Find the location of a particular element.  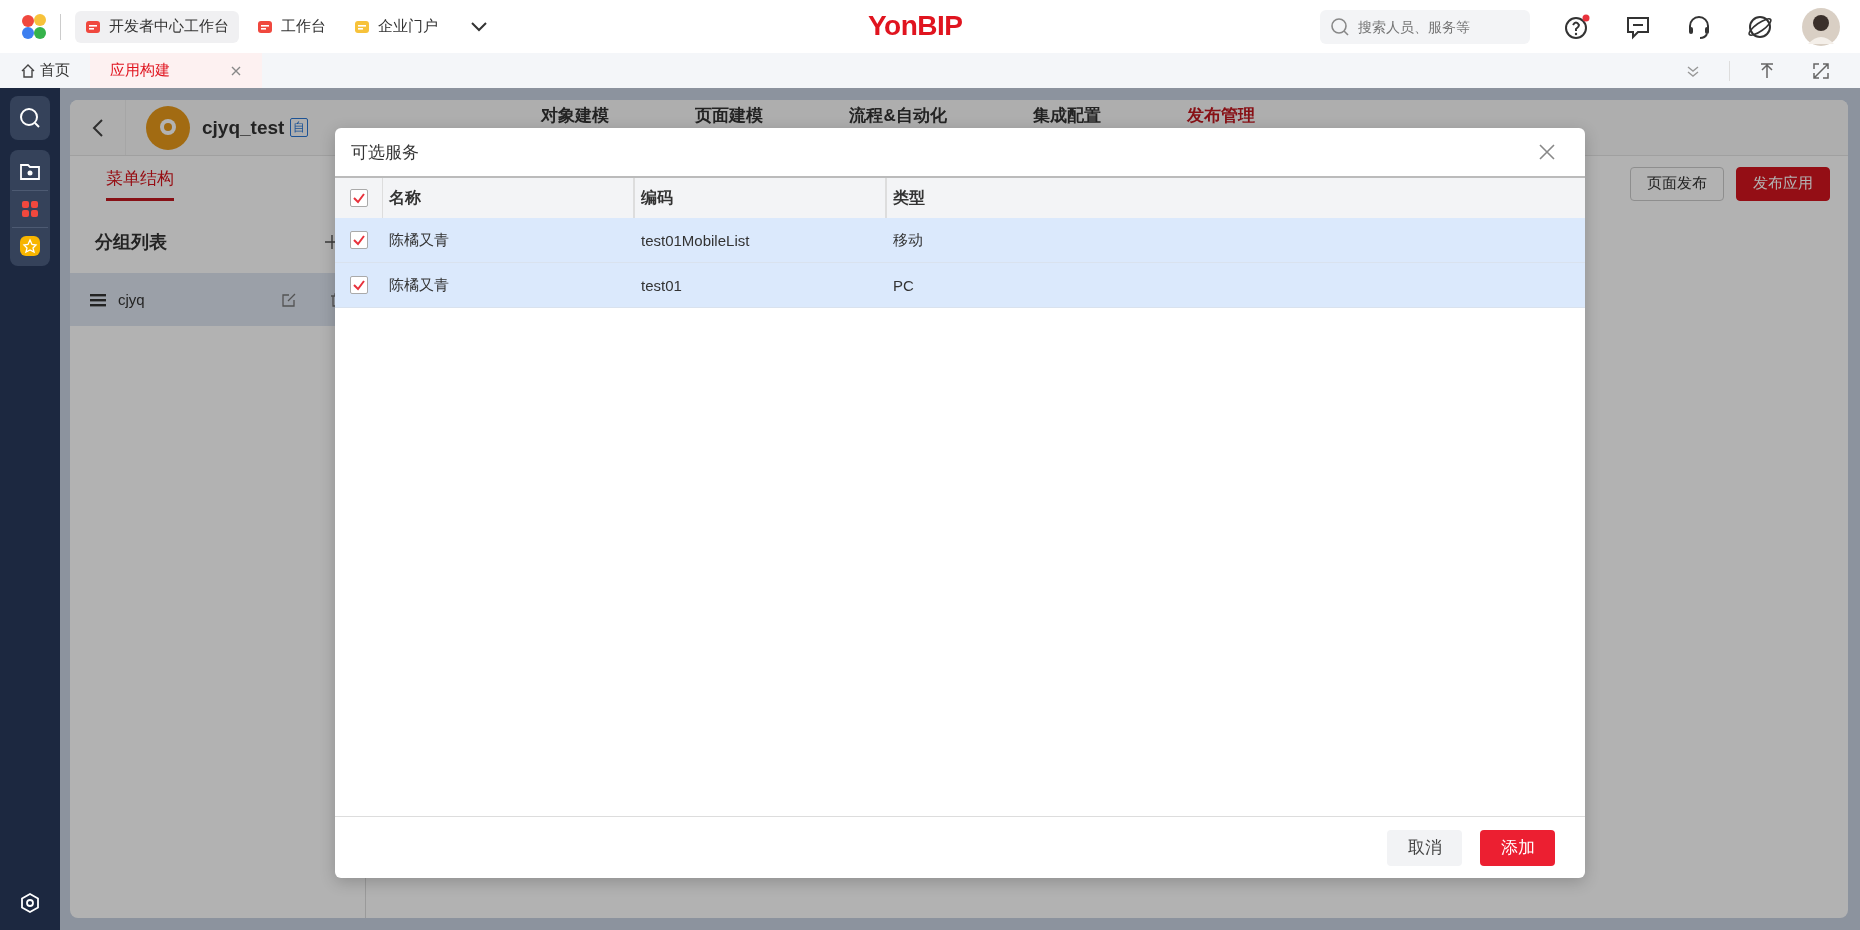

search-field: 搜索人员、服务等 is located at coordinates (1425, 26).